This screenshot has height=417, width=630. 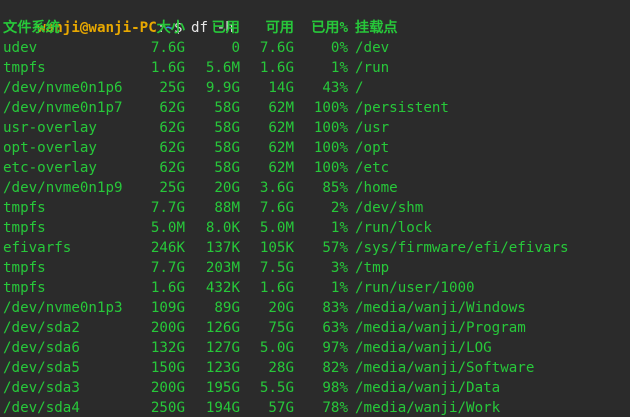 I want to click on cell-filesystem: efivarfs, so click(x=37, y=248).